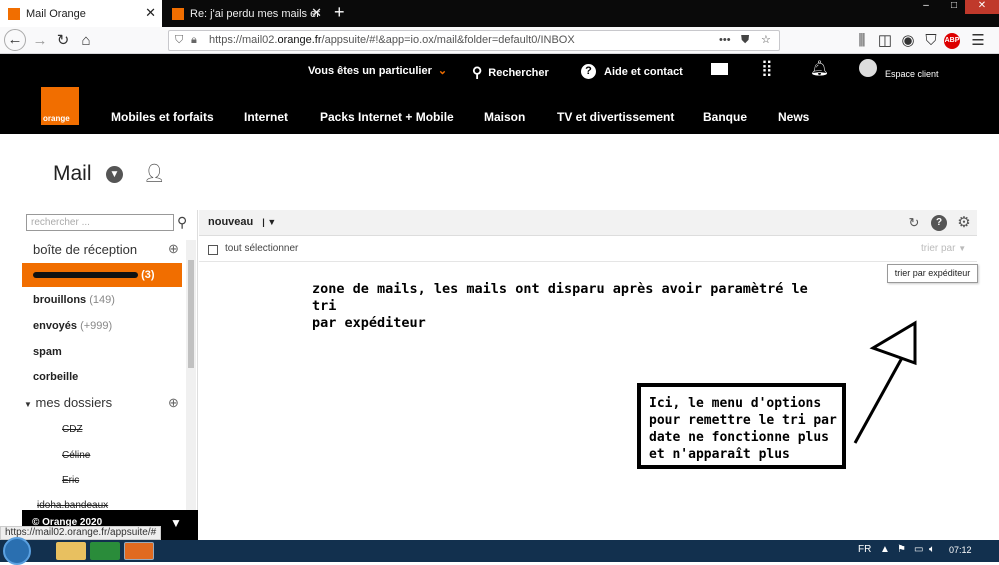 The height and width of the screenshot is (565, 999). Describe the element at coordinates (102, 352) in the screenshot. I see `folder-spam: spam` at that location.